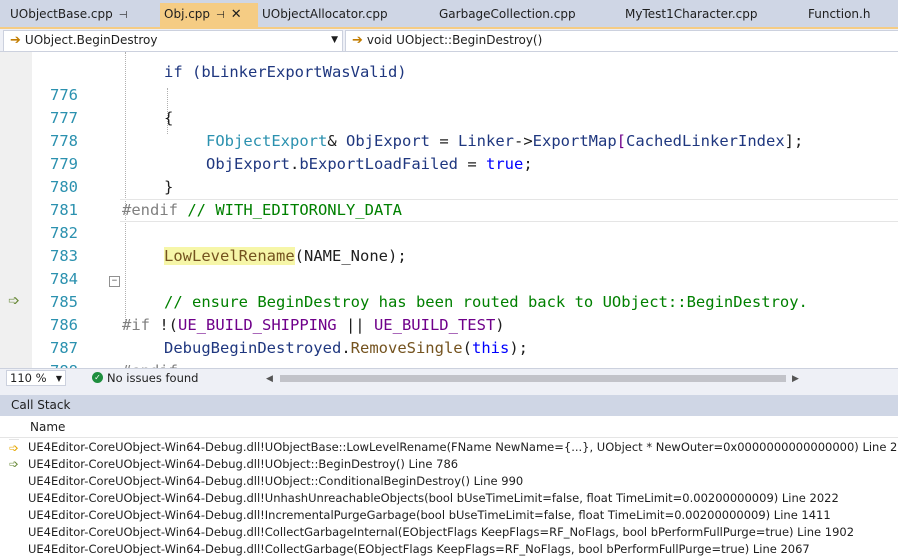 This screenshot has height=559, width=898. Describe the element at coordinates (325, 14) in the screenshot. I see `tab-label: UObjectAllocator.cpp` at that location.